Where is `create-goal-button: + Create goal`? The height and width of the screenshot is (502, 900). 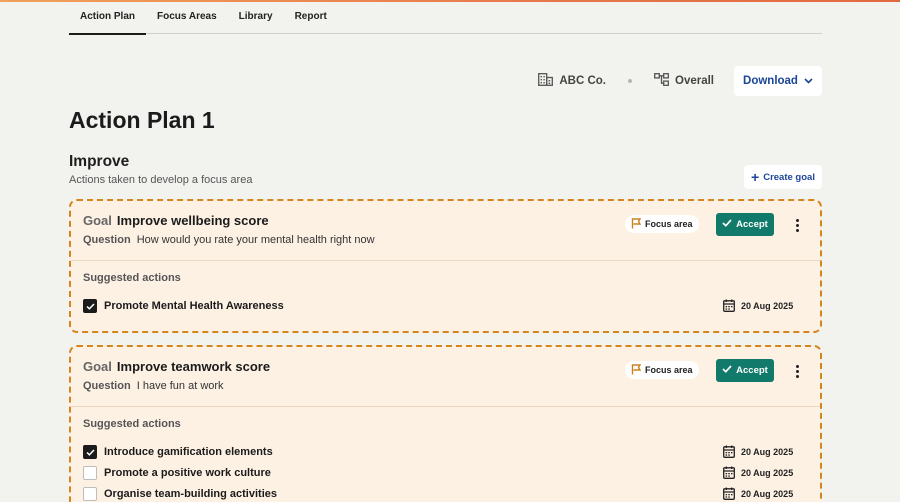 create-goal-button: + Create goal is located at coordinates (783, 177).